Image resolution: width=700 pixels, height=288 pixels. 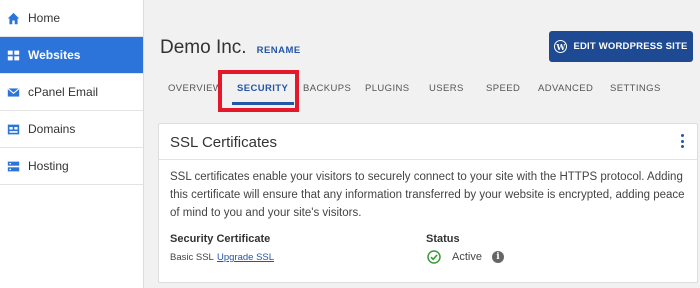 I want to click on info-icon: i, so click(x=498, y=257).